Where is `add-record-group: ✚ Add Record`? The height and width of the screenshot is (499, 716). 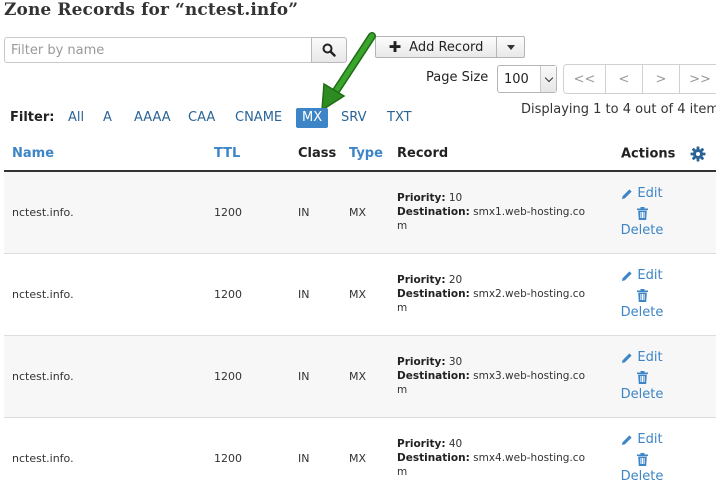 add-record-group: ✚ Add Record is located at coordinates (450, 47).